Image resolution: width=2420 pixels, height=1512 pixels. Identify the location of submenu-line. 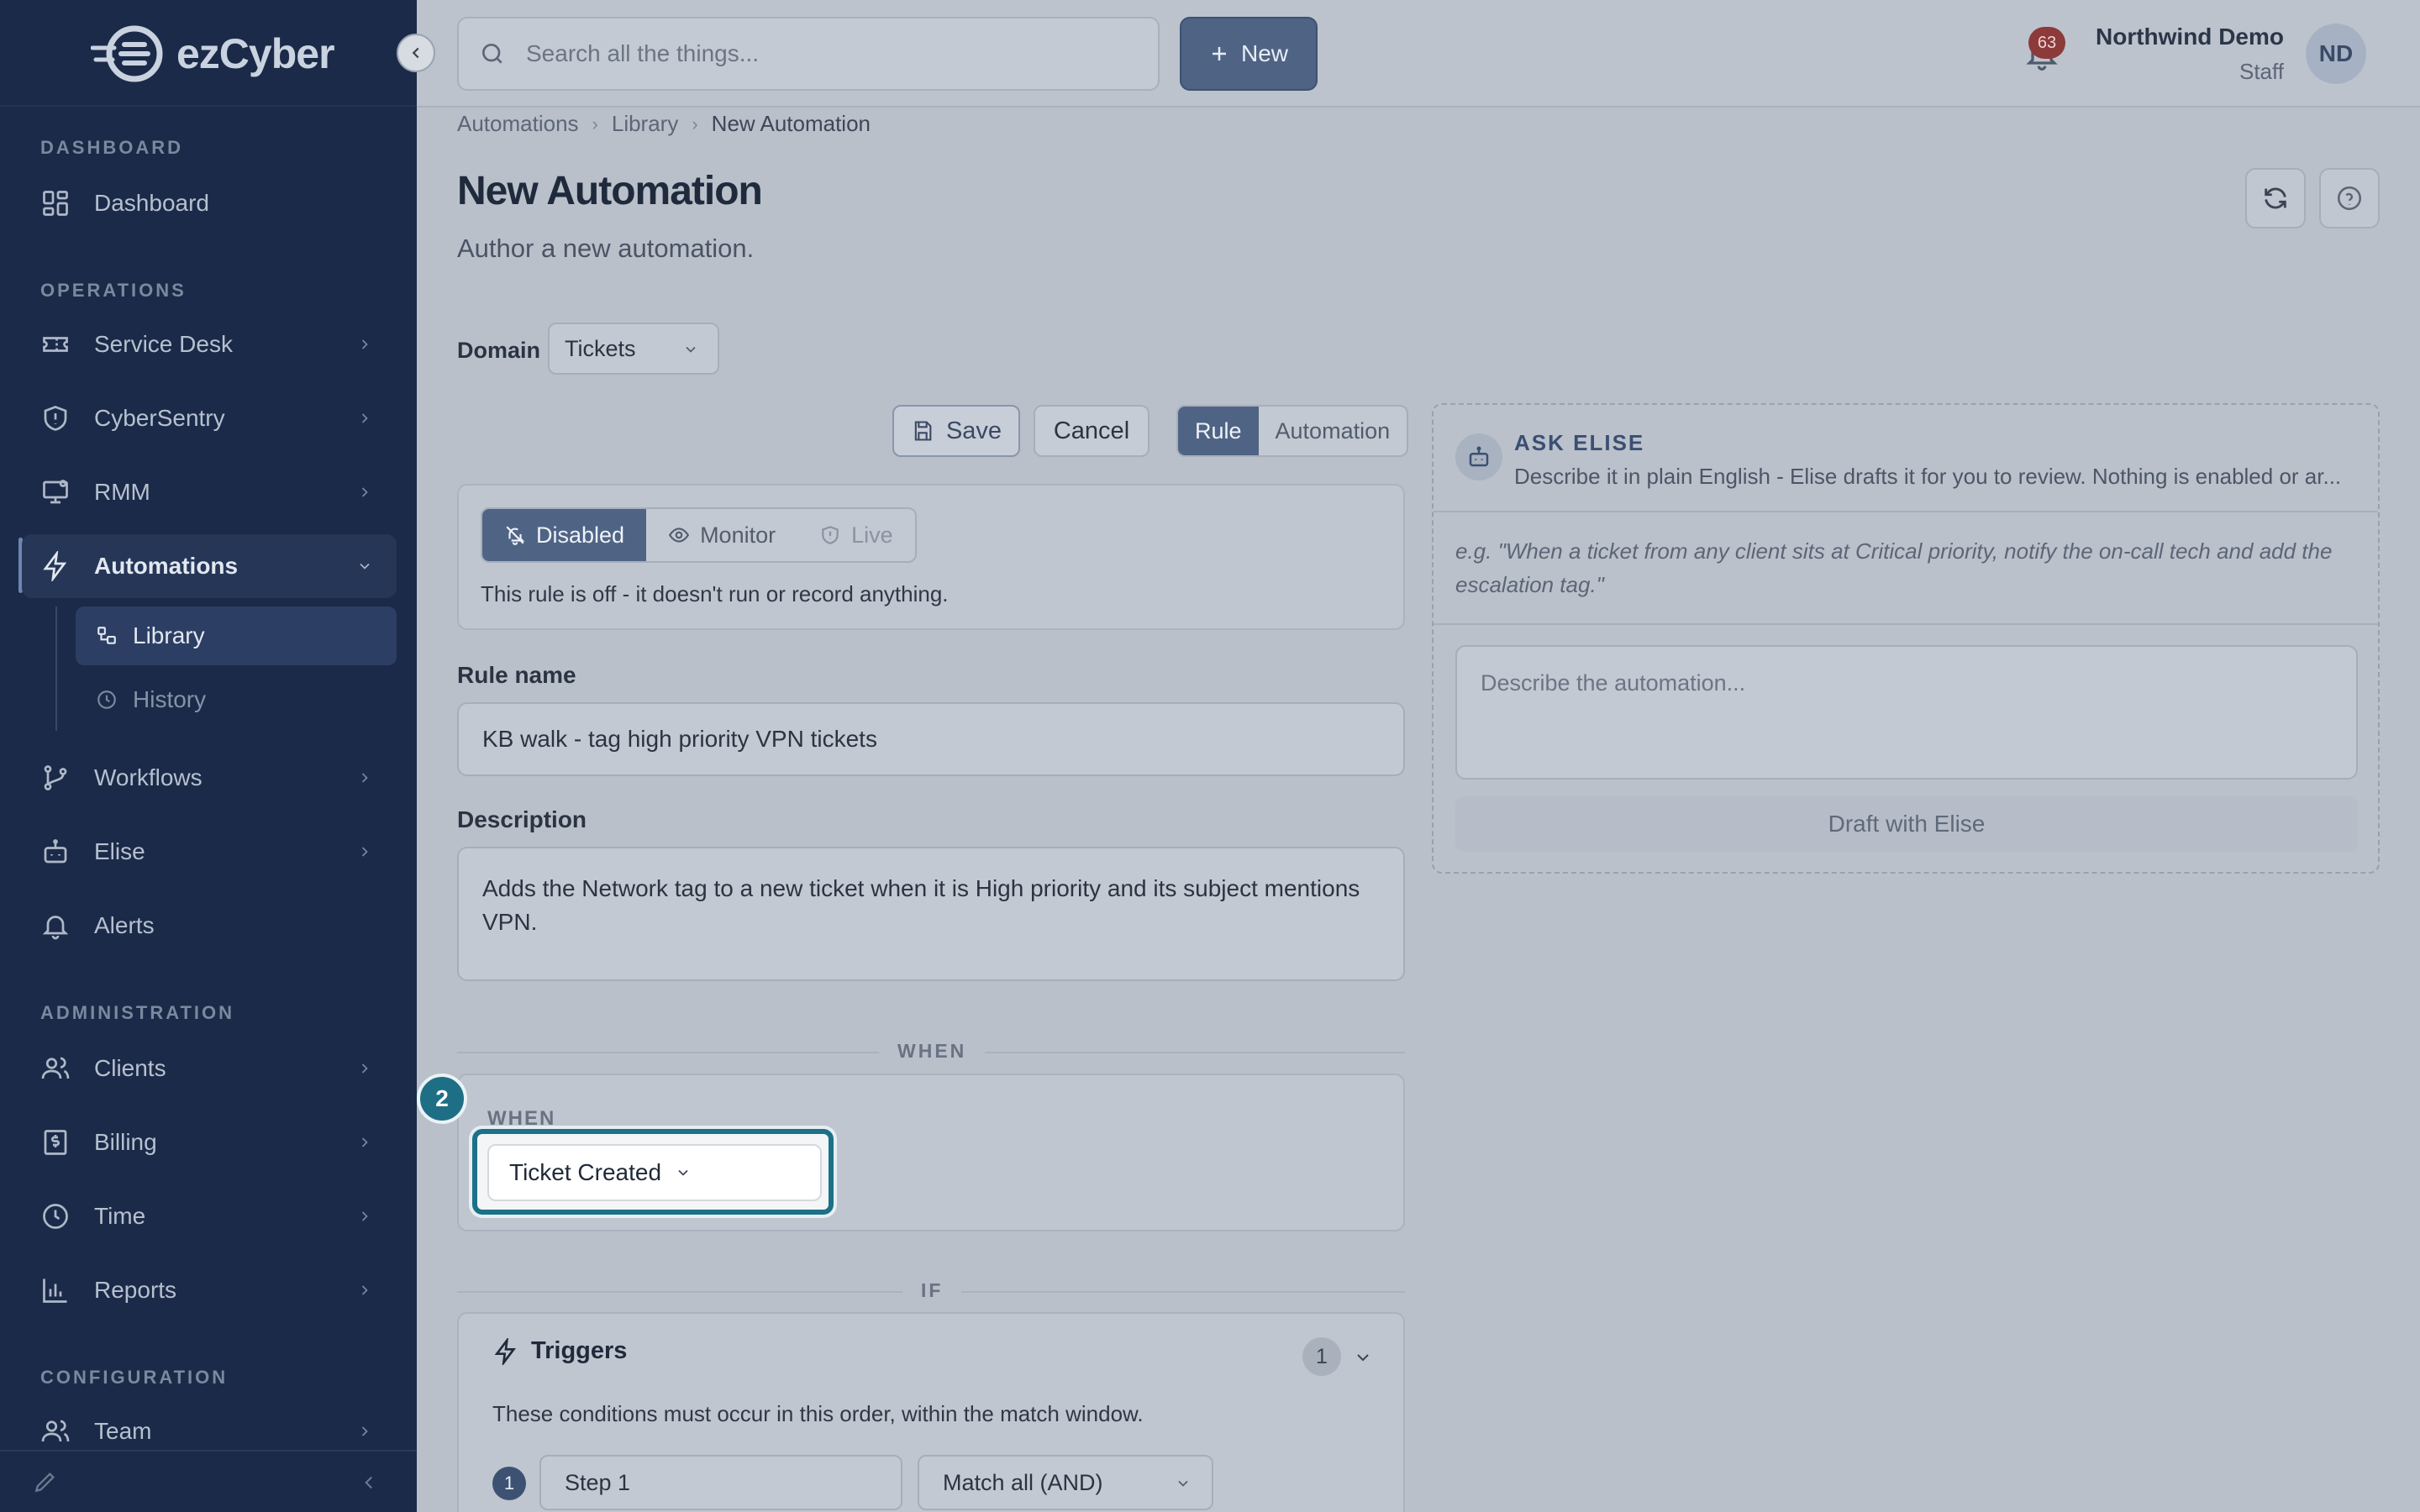
(56, 668).